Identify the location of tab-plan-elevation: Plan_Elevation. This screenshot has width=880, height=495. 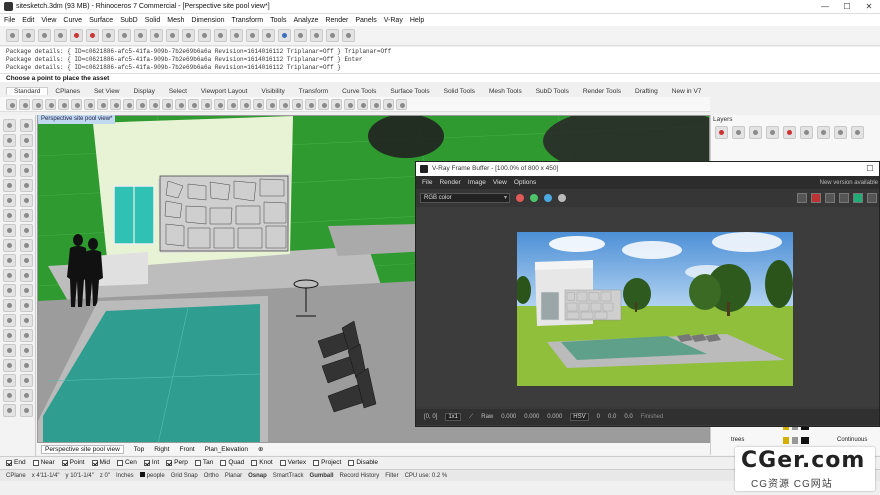
(226, 449).